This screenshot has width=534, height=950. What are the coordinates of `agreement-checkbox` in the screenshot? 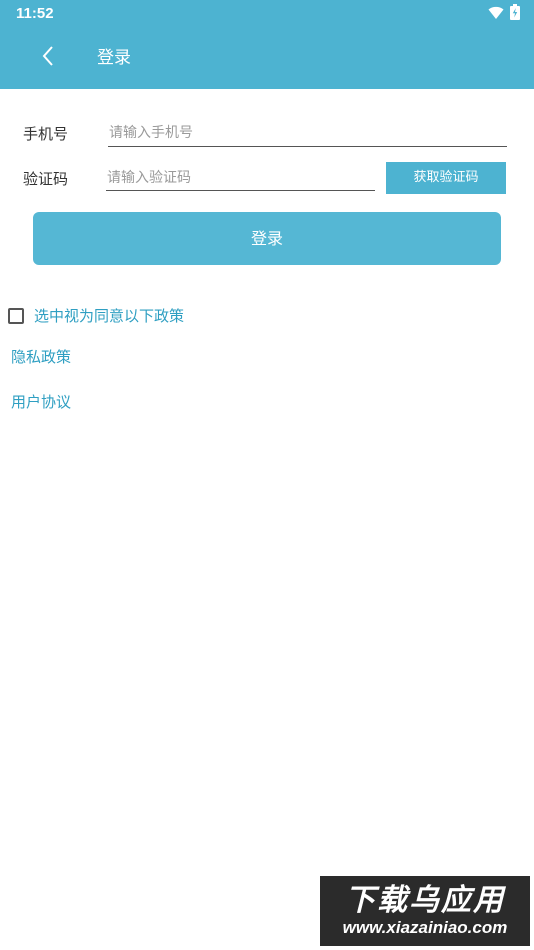 It's located at (16, 316).